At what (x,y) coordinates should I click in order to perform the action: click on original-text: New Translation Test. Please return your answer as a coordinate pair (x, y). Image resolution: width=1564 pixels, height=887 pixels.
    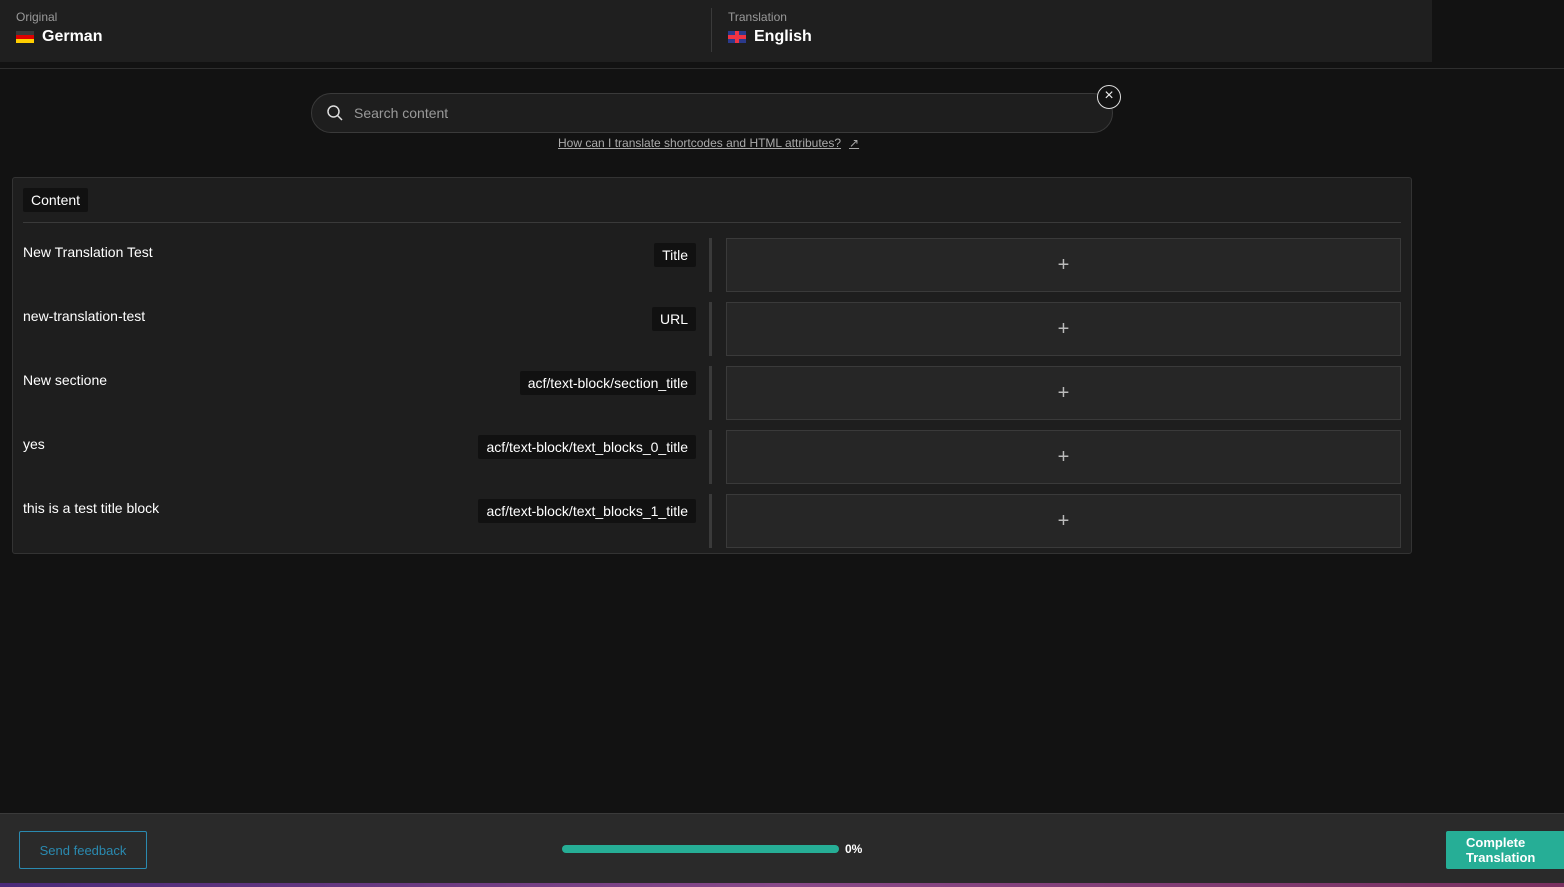
    Looking at the image, I should click on (88, 252).